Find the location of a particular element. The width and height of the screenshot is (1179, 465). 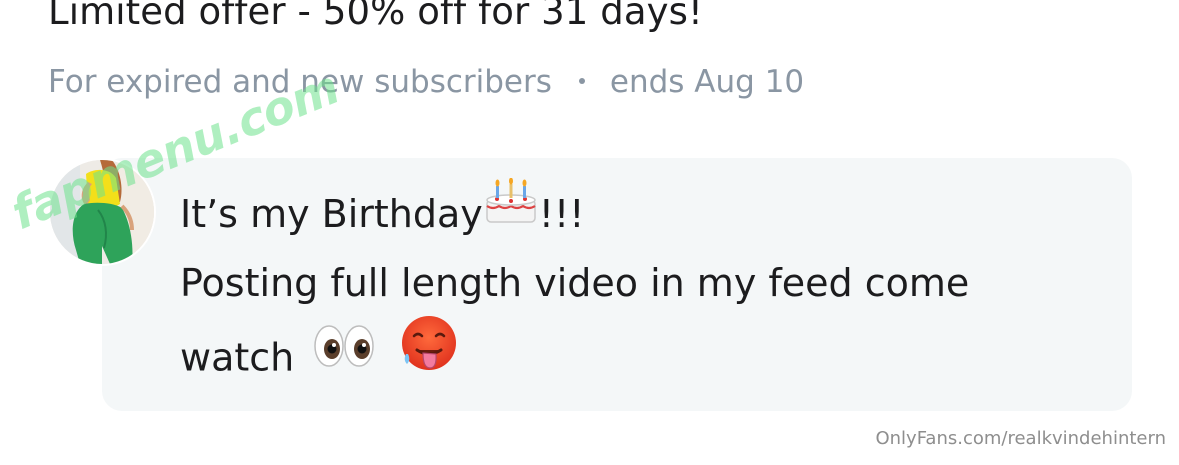

user-avatar-image is located at coordinates (102, 212).